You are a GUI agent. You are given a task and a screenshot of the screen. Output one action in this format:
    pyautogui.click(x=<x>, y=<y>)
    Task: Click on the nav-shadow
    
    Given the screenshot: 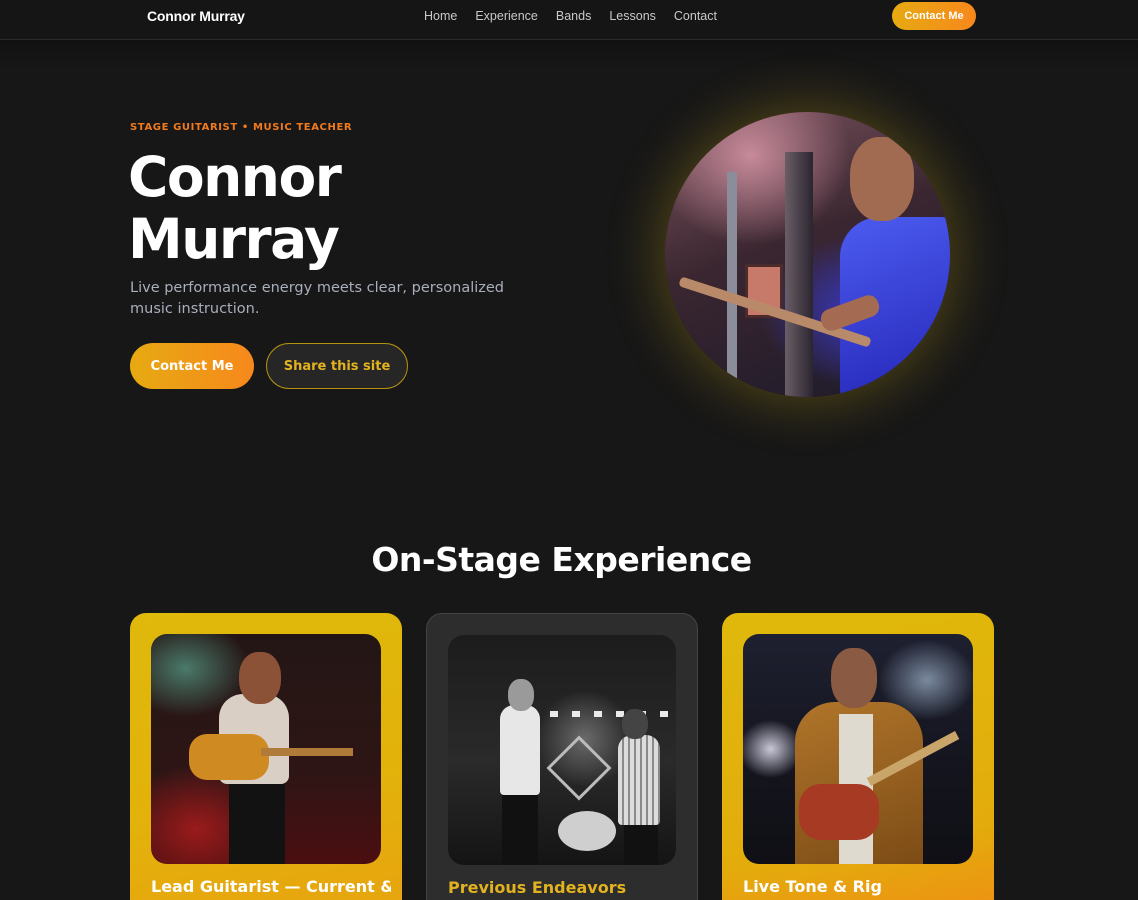 What is the action you would take?
    pyautogui.click(x=569, y=55)
    